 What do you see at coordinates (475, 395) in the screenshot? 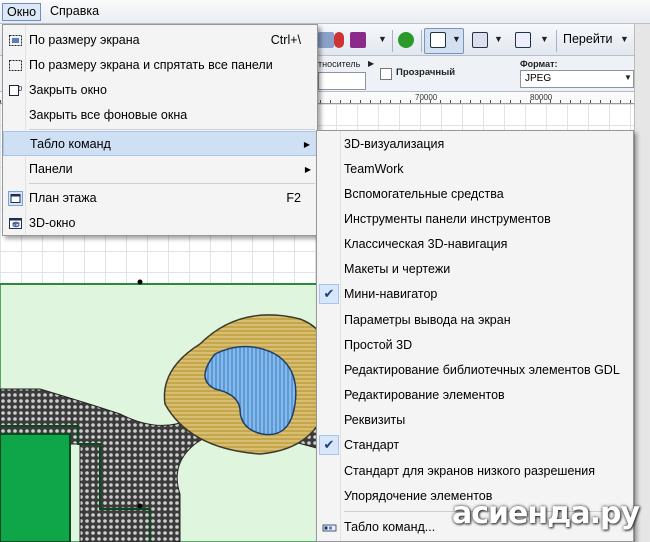
I see `submenu-item-element-editing: Редактирование элементов` at bounding box center [475, 395].